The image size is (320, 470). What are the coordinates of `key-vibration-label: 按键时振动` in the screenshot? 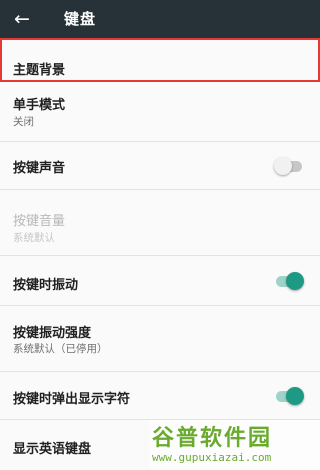 It's located at (46, 285).